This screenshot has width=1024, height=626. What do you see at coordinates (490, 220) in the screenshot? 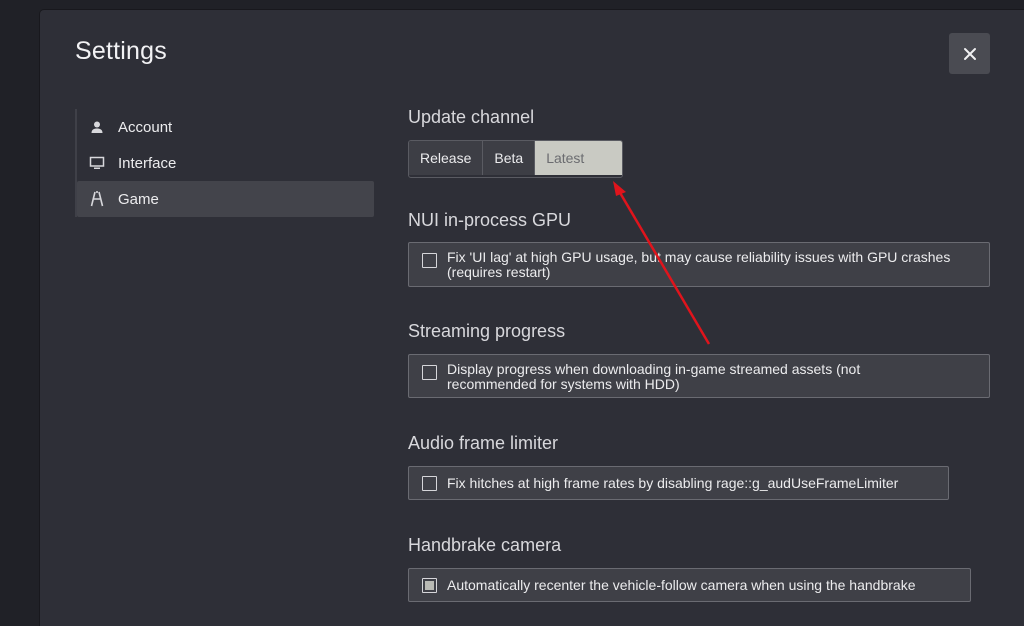
I see `nui-gpu-title: NUI in-process GPU` at bounding box center [490, 220].